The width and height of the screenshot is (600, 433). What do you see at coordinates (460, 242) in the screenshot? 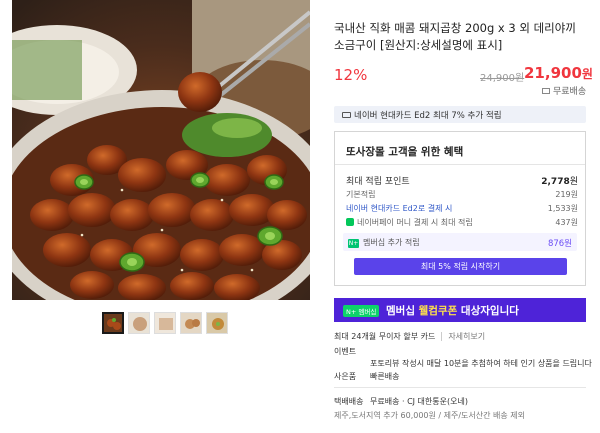
I see `membership-points-row: N+ 멤버십 추가 적립 876원` at bounding box center [460, 242].